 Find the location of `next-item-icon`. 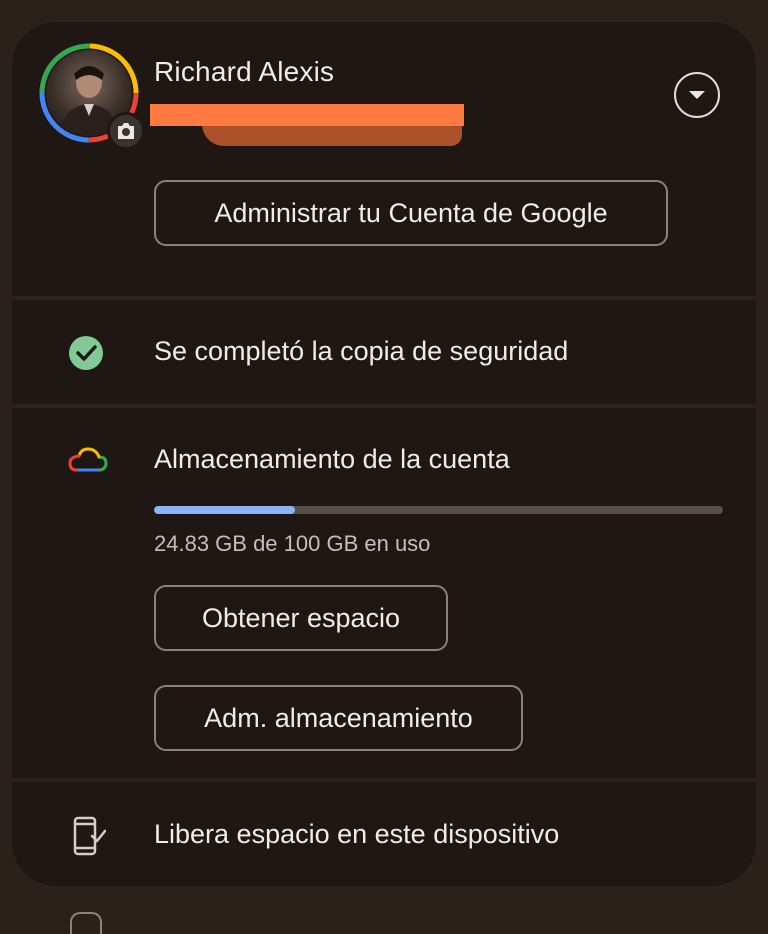

next-item-icon is located at coordinates (86, 923).